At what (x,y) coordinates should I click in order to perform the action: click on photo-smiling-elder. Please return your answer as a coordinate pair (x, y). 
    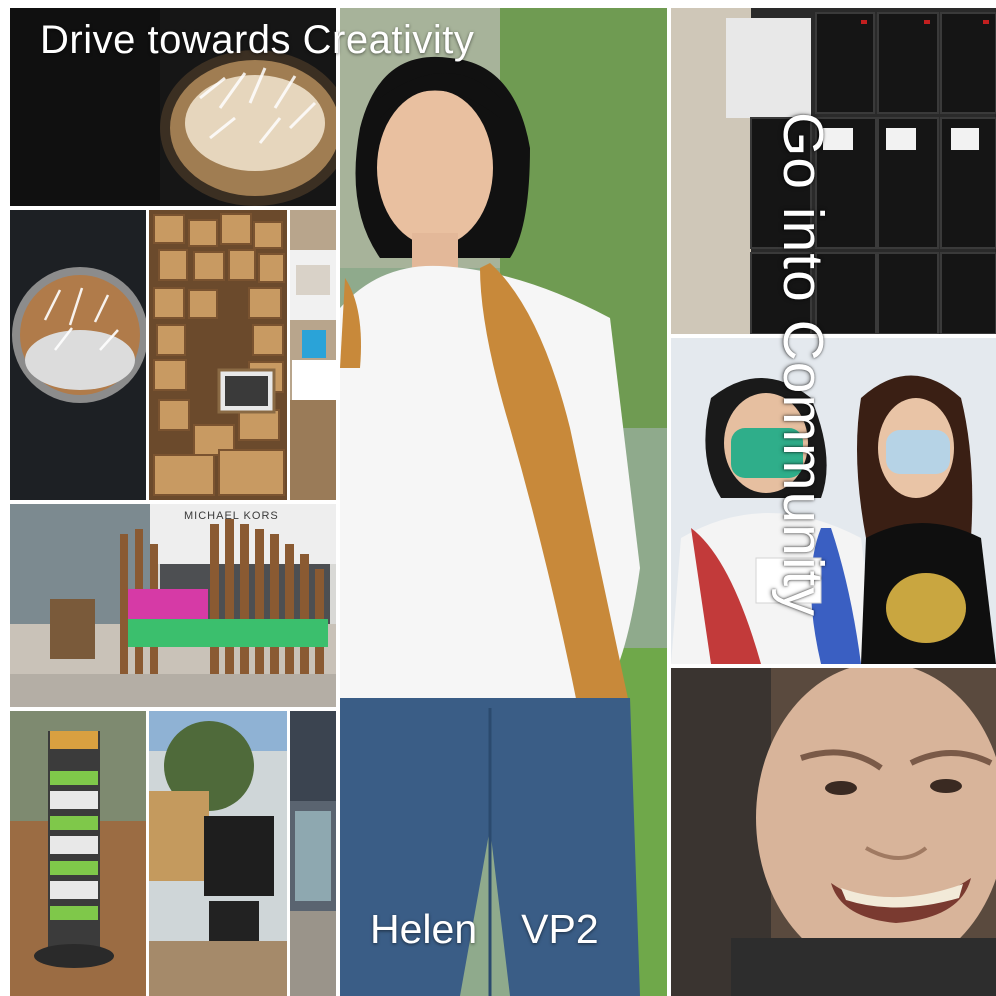
    Looking at the image, I should click on (833, 832).